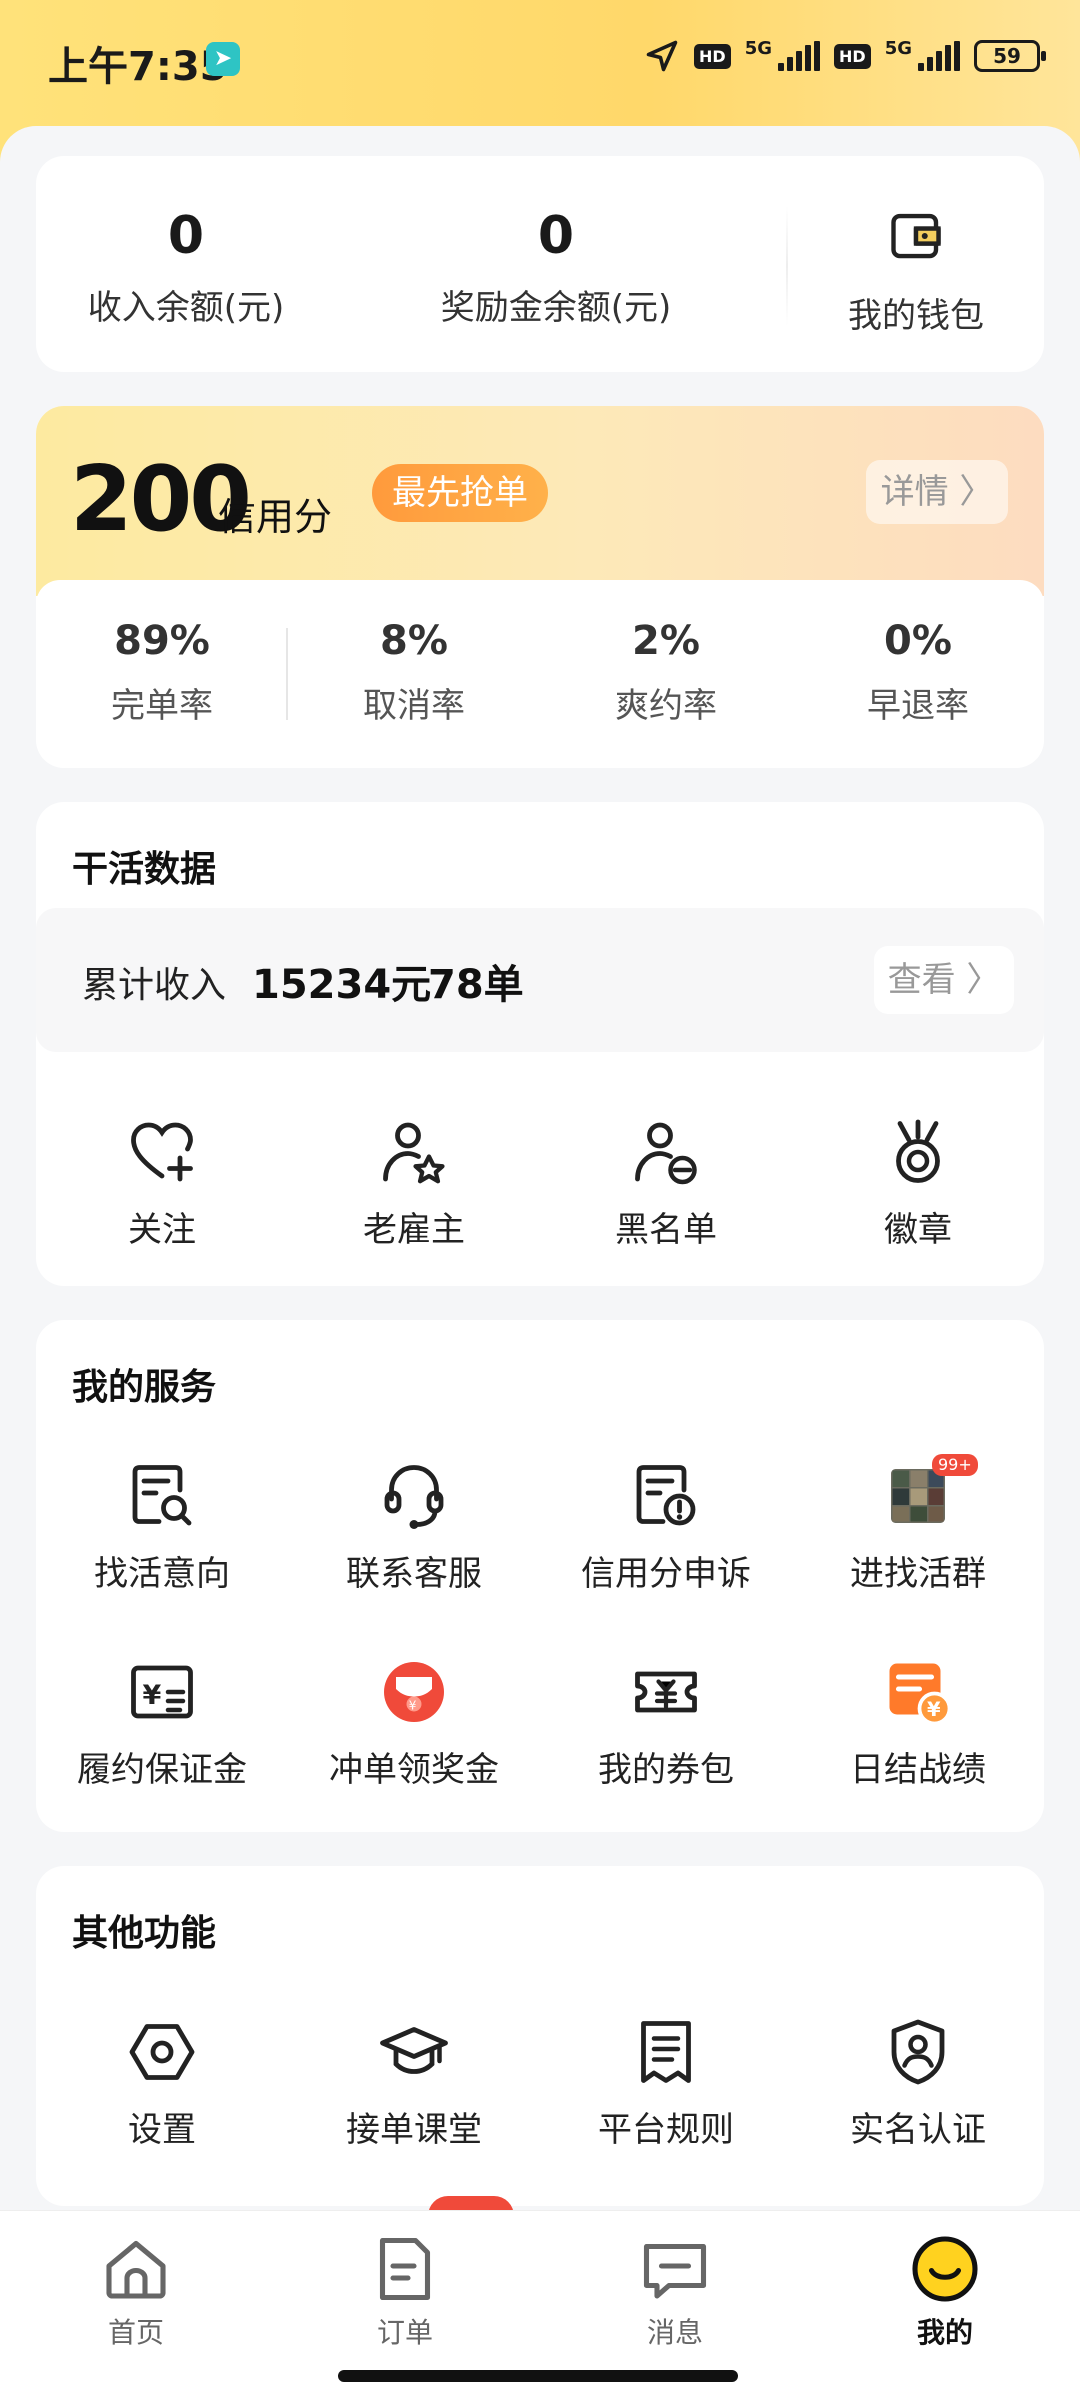 The image size is (1080, 2400). I want to click on tab-profile: 我的, so click(945, 2292).